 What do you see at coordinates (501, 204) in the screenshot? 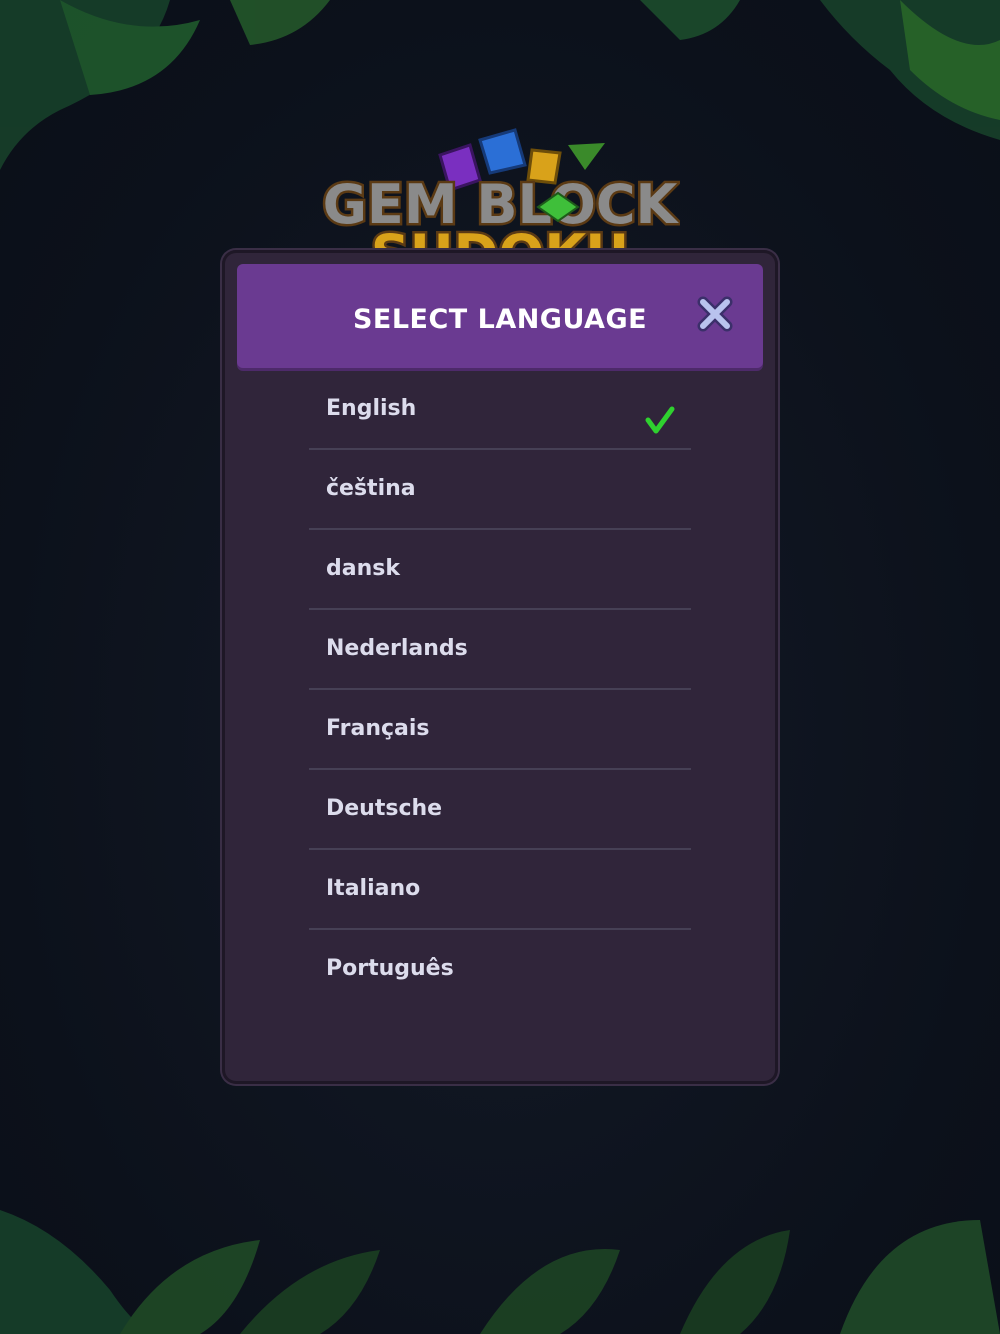
I see `logo-line1: GEM BLOCK` at bounding box center [501, 204].